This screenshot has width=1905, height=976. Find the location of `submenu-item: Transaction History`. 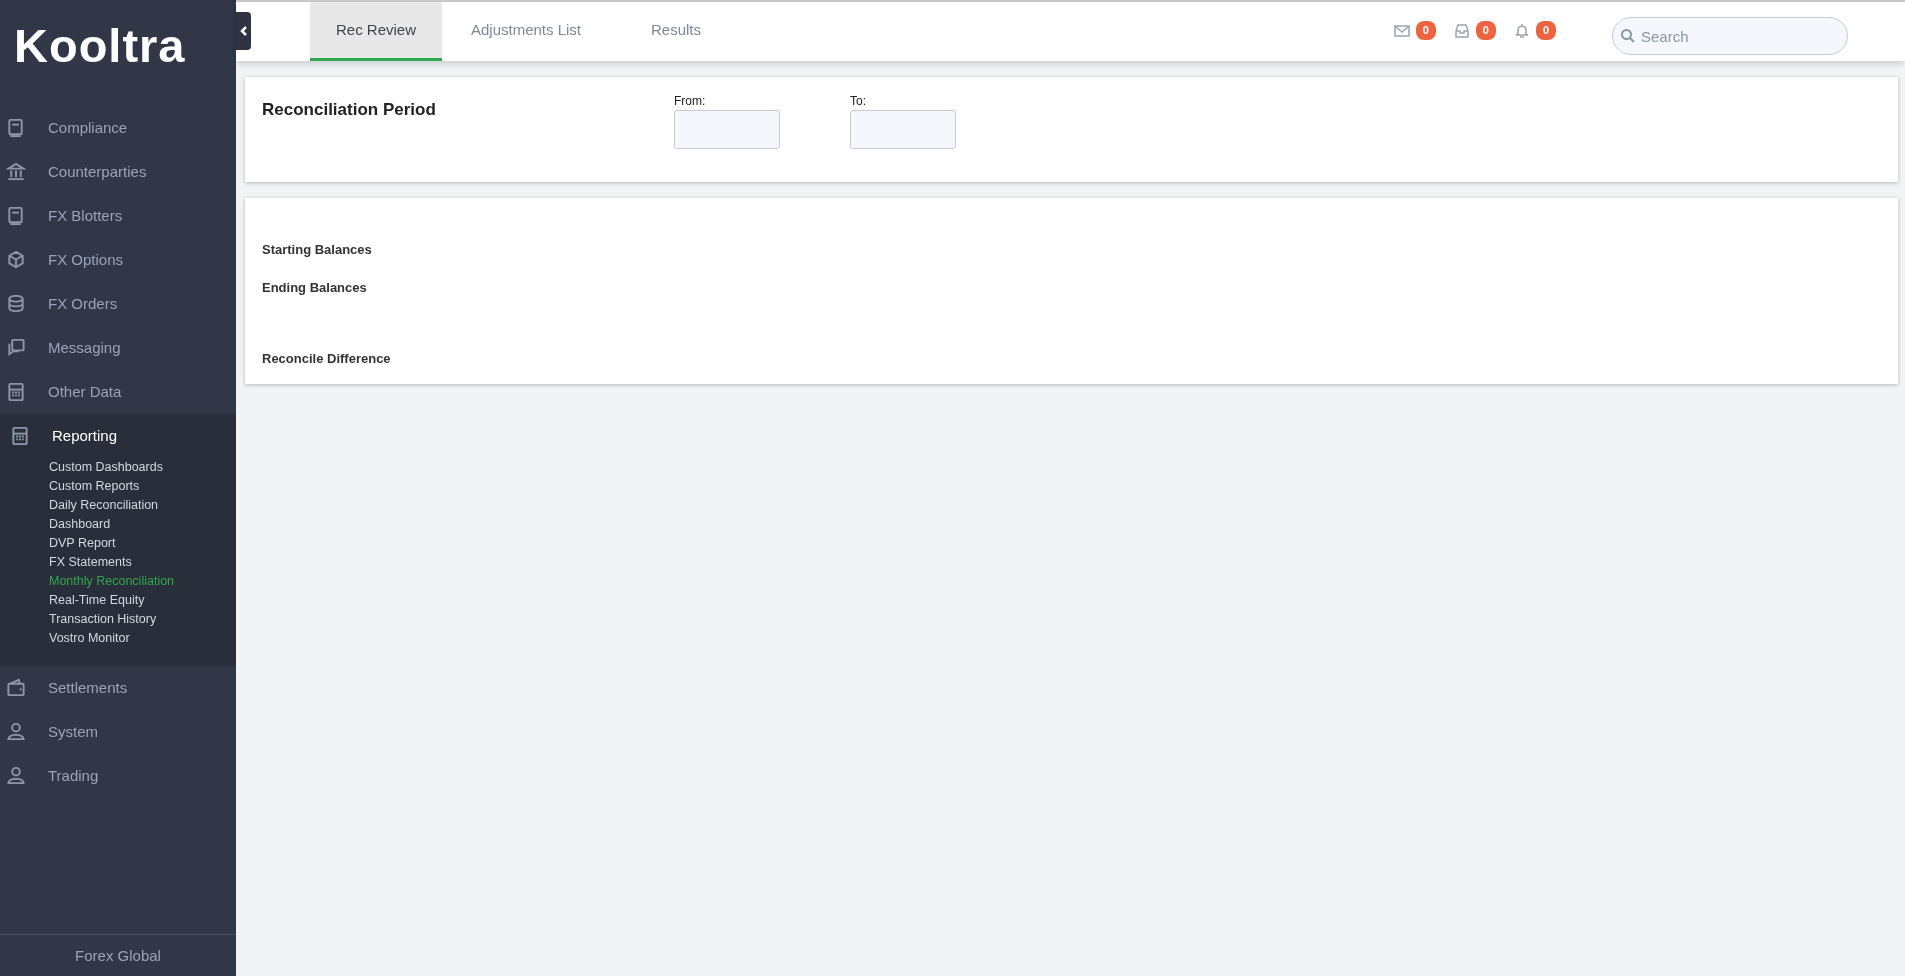

submenu-item: Transaction History is located at coordinates (118, 619).